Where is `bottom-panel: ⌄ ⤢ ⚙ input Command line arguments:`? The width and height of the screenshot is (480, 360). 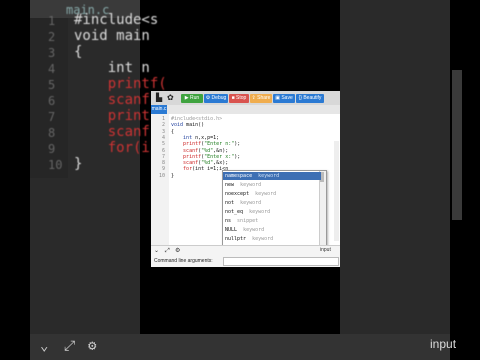
bottom-panel: ⌄ ⤢ ⚙ input Command line arguments: is located at coordinates (245, 256).